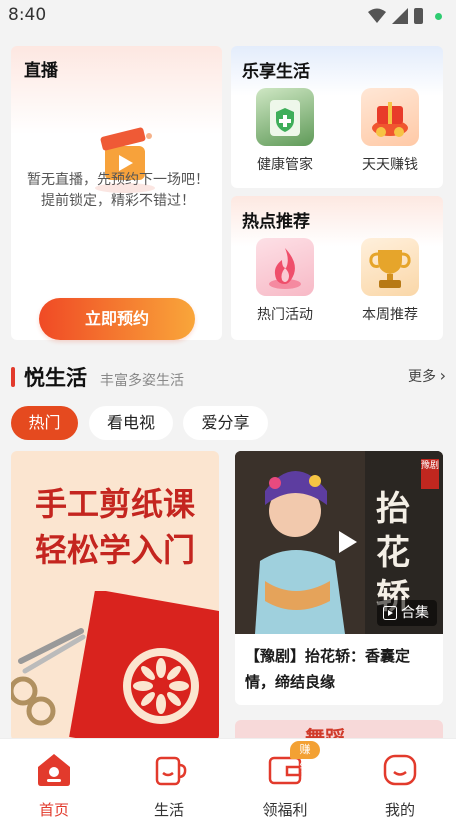 The image size is (456, 818). What do you see at coordinates (415, 613) in the screenshot?
I see `collection-label: 合集` at bounding box center [415, 613].